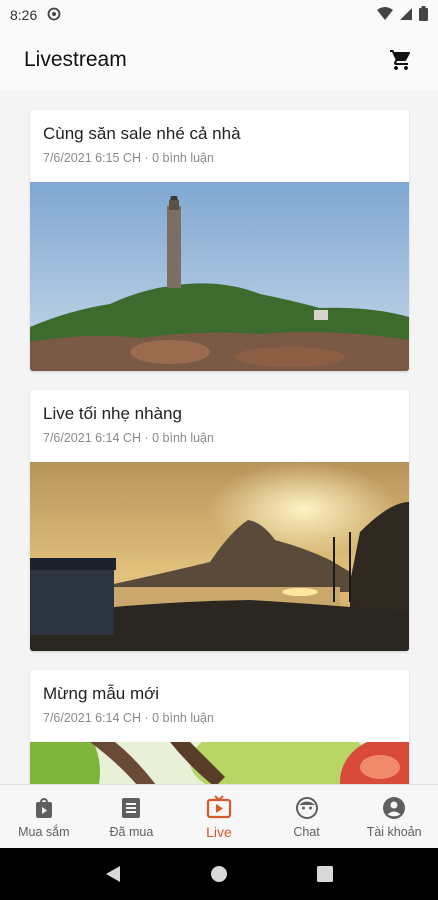  What do you see at coordinates (113, 874) in the screenshot?
I see `back-icon` at bounding box center [113, 874].